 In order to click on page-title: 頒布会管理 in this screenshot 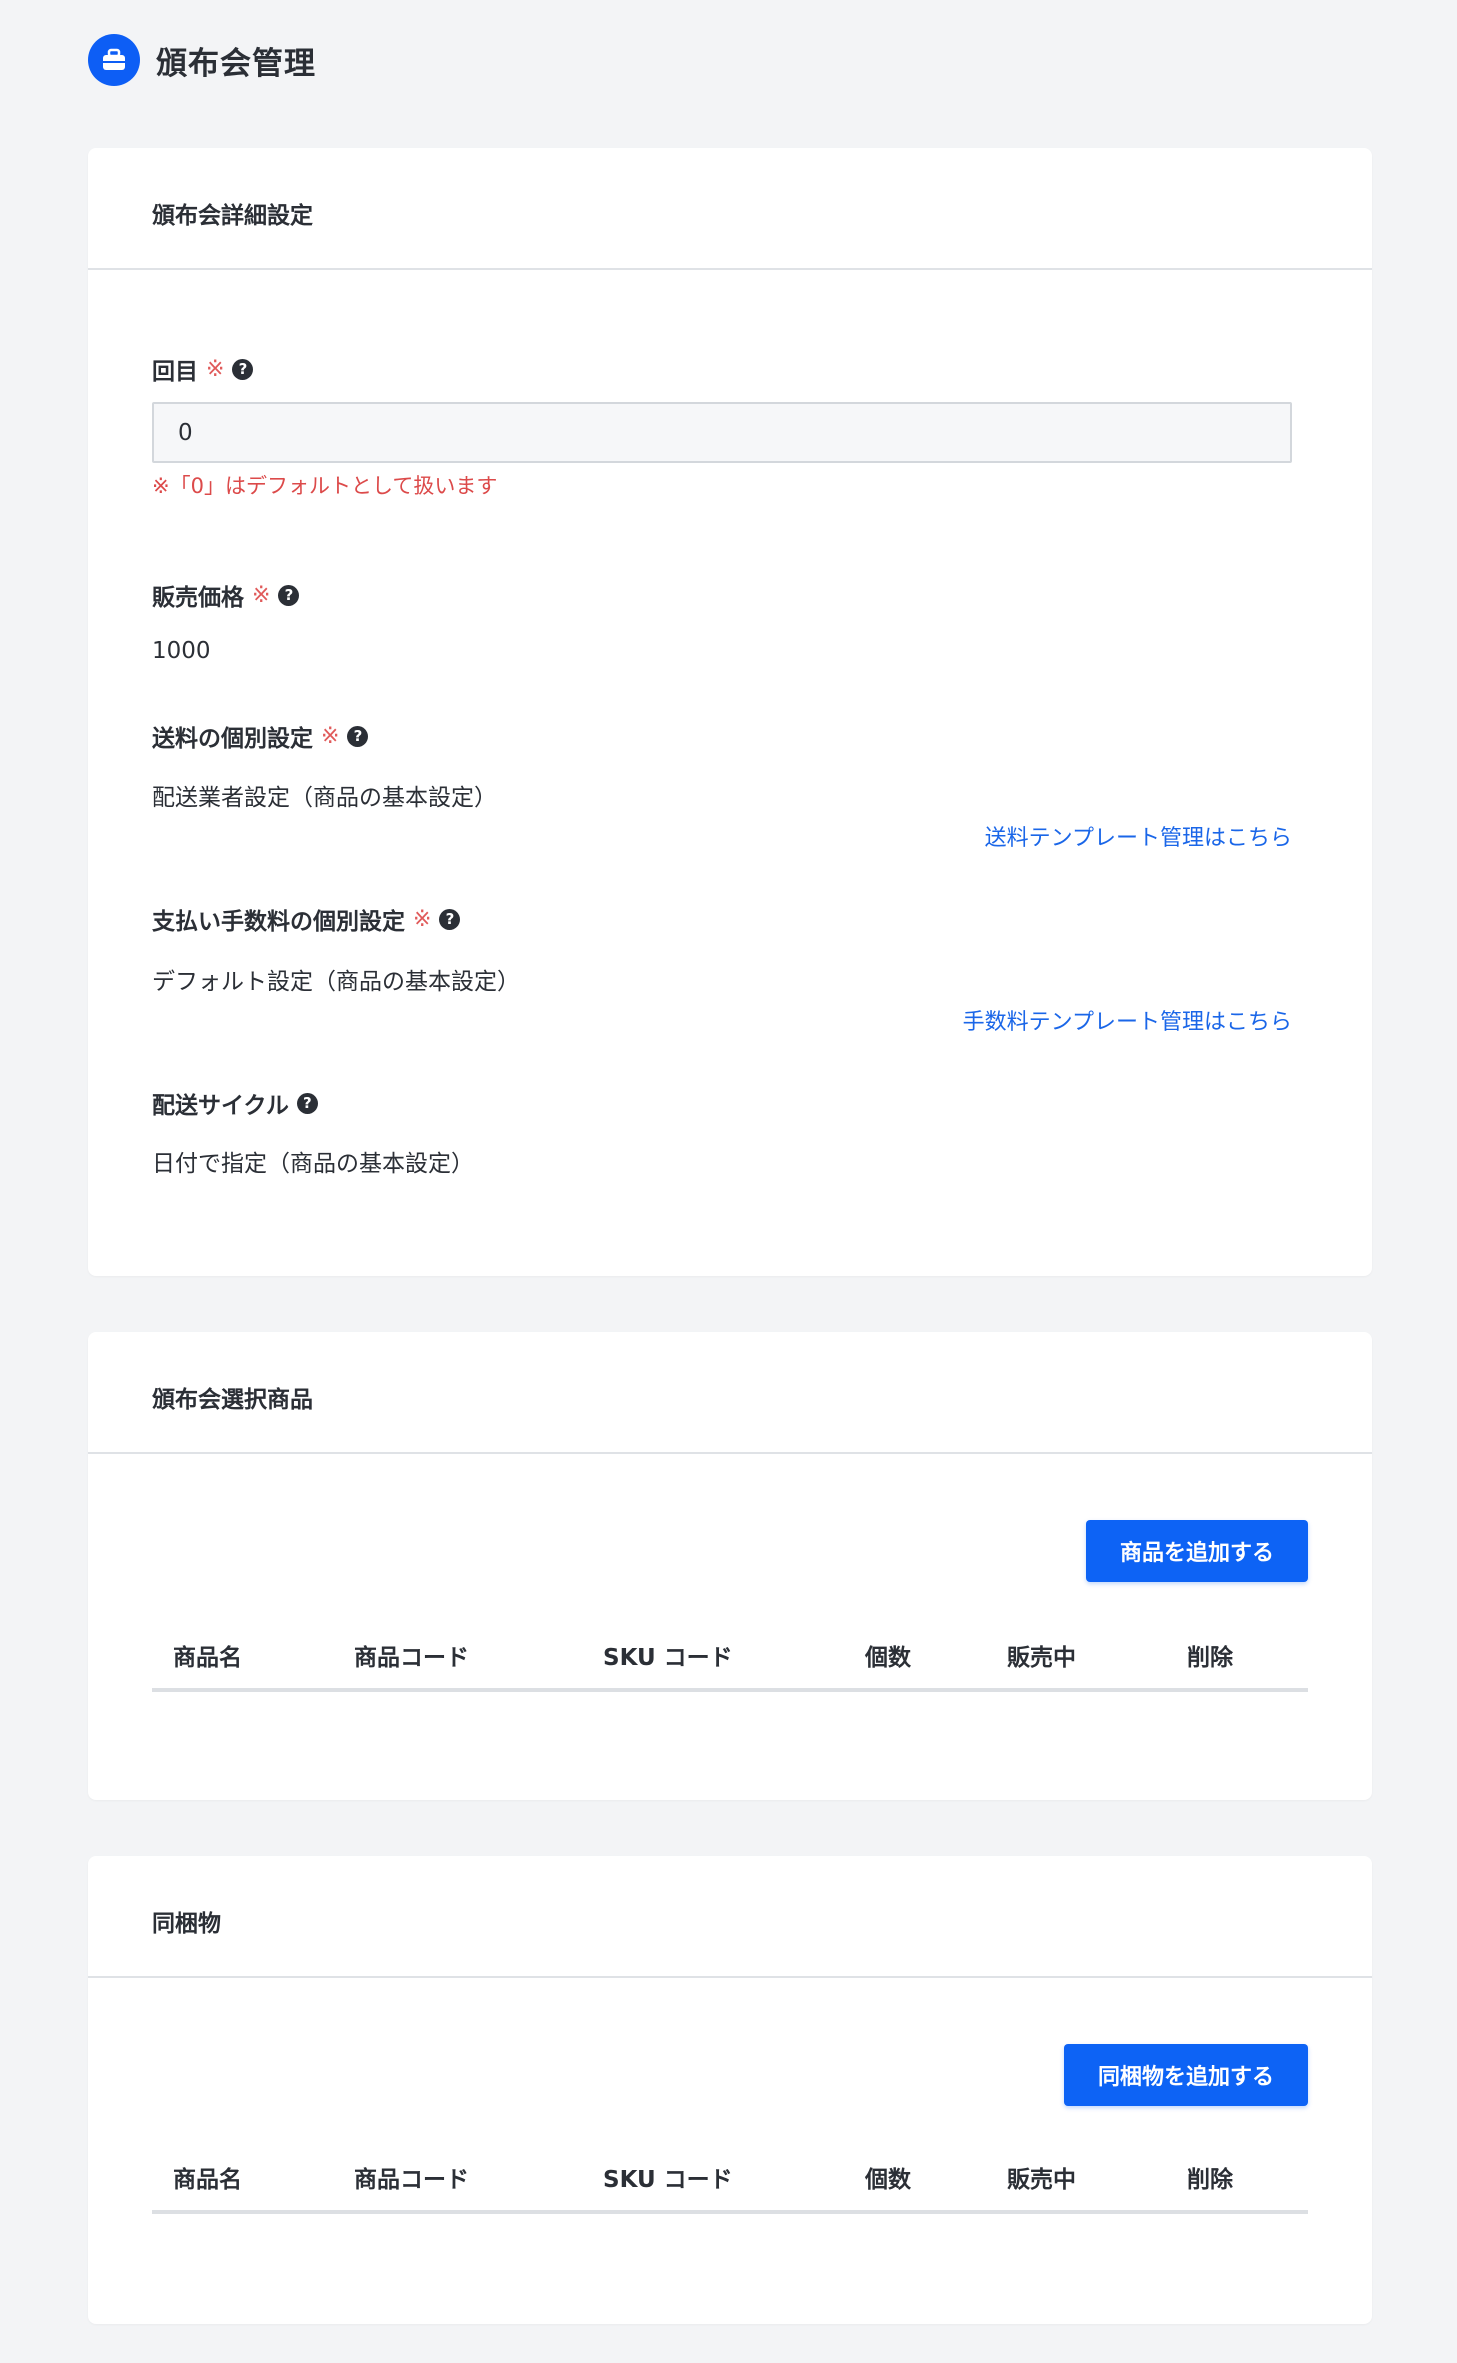, I will do `click(236, 63)`.